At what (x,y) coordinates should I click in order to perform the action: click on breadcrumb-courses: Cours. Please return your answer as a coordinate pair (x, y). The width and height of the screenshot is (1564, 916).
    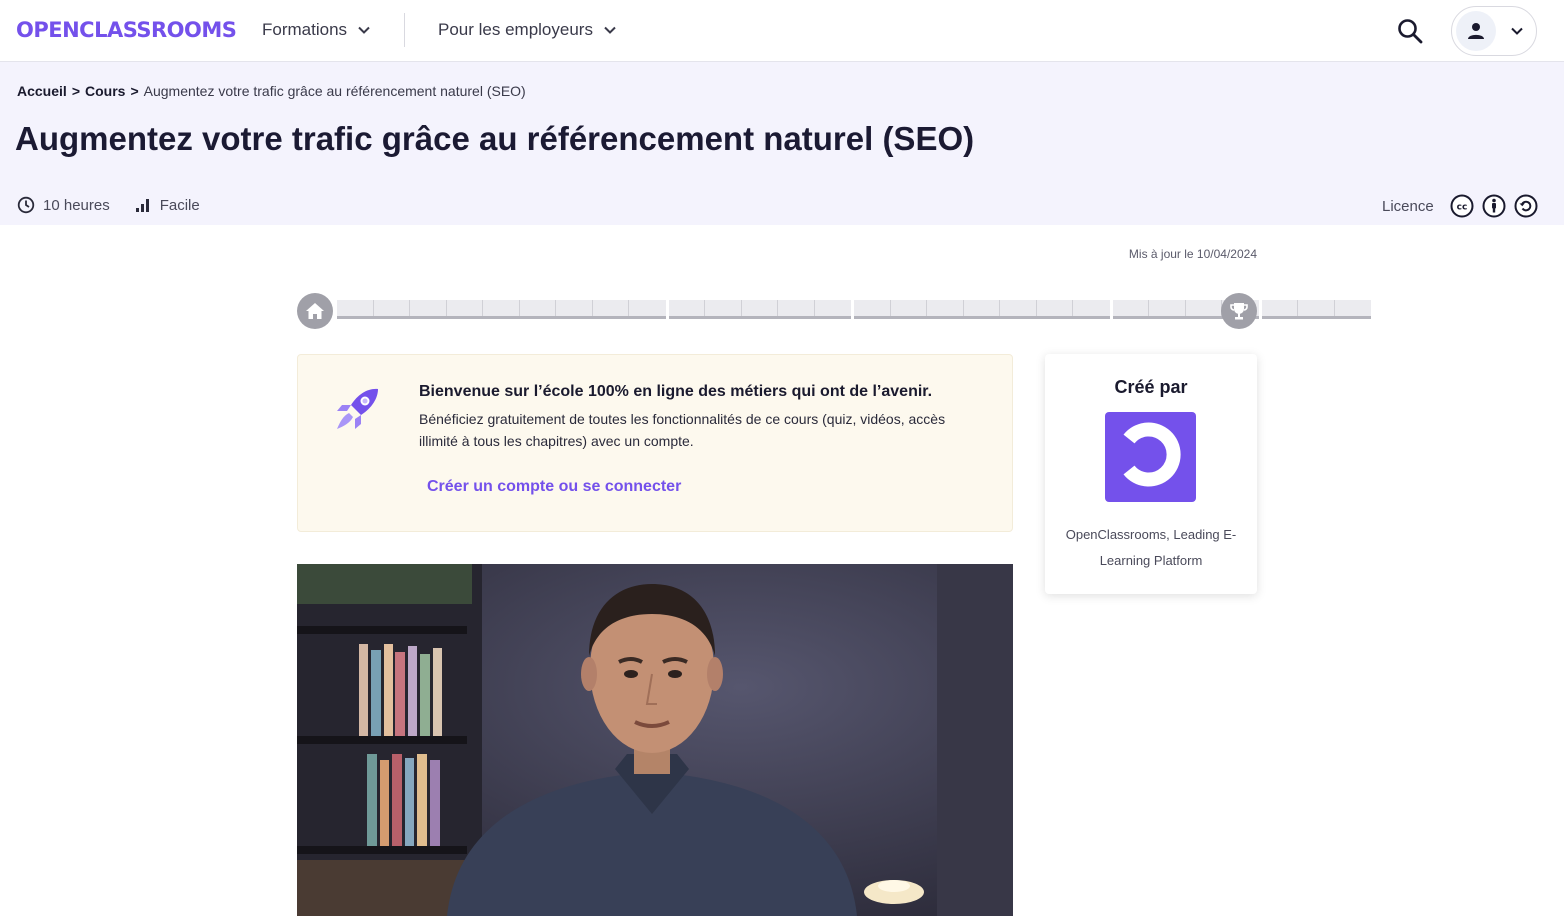
    Looking at the image, I should click on (105, 91).